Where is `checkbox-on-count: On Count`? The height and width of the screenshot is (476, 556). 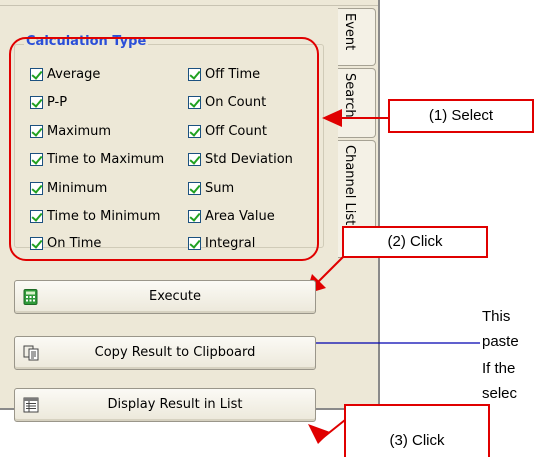 checkbox-on-count: On Count is located at coordinates (227, 102).